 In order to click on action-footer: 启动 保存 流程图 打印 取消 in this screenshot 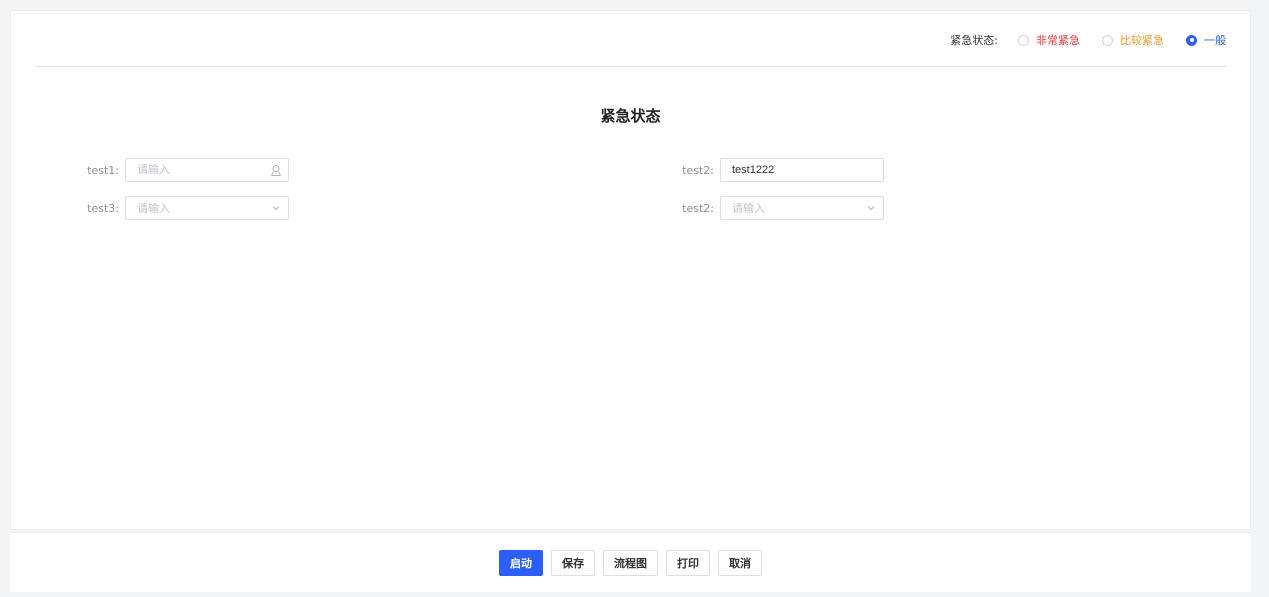, I will do `click(630, 562)`.